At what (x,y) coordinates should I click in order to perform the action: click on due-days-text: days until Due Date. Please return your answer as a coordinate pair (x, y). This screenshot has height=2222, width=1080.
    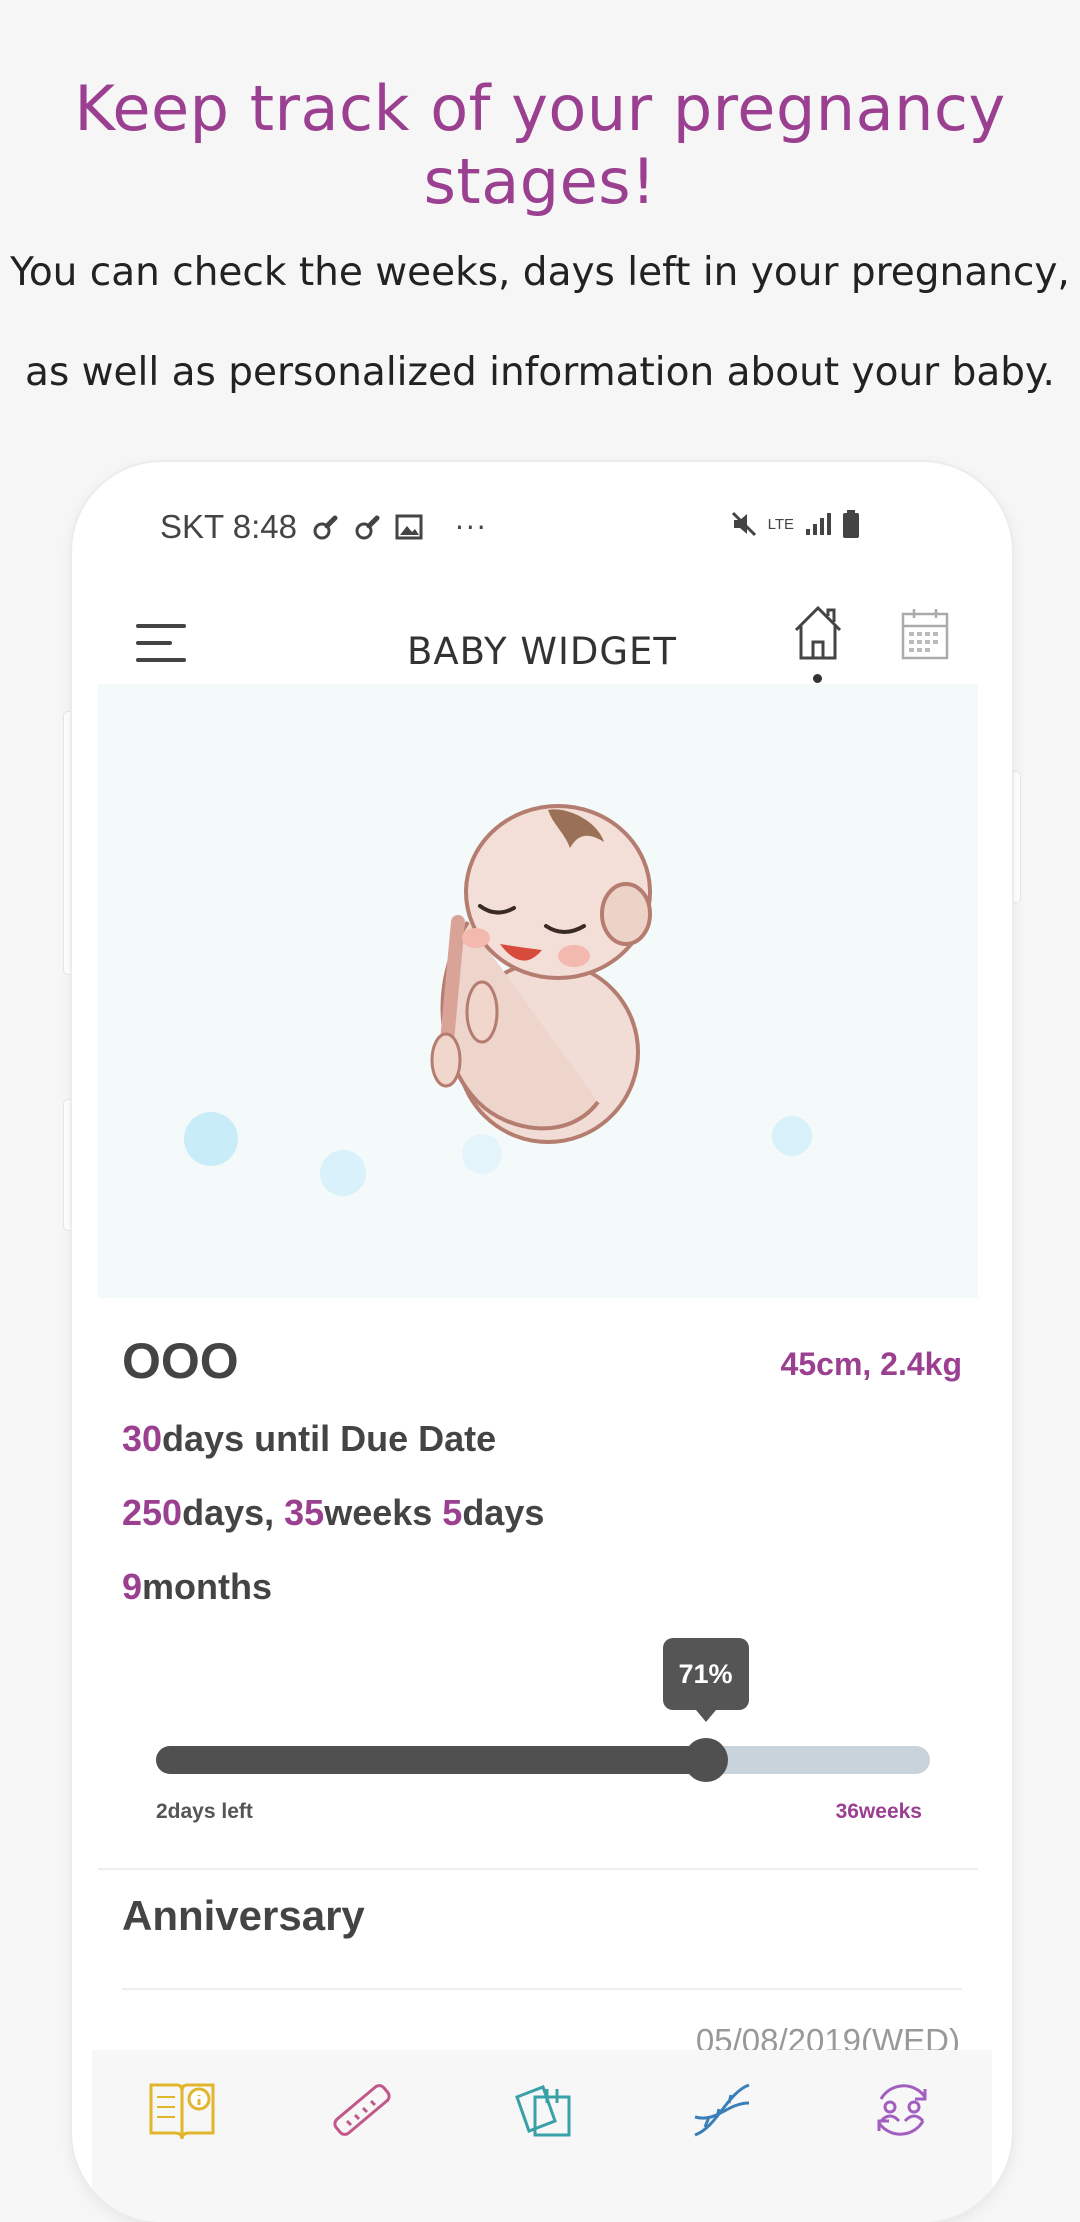
    Looking at the image, I should click on (329, 1438).